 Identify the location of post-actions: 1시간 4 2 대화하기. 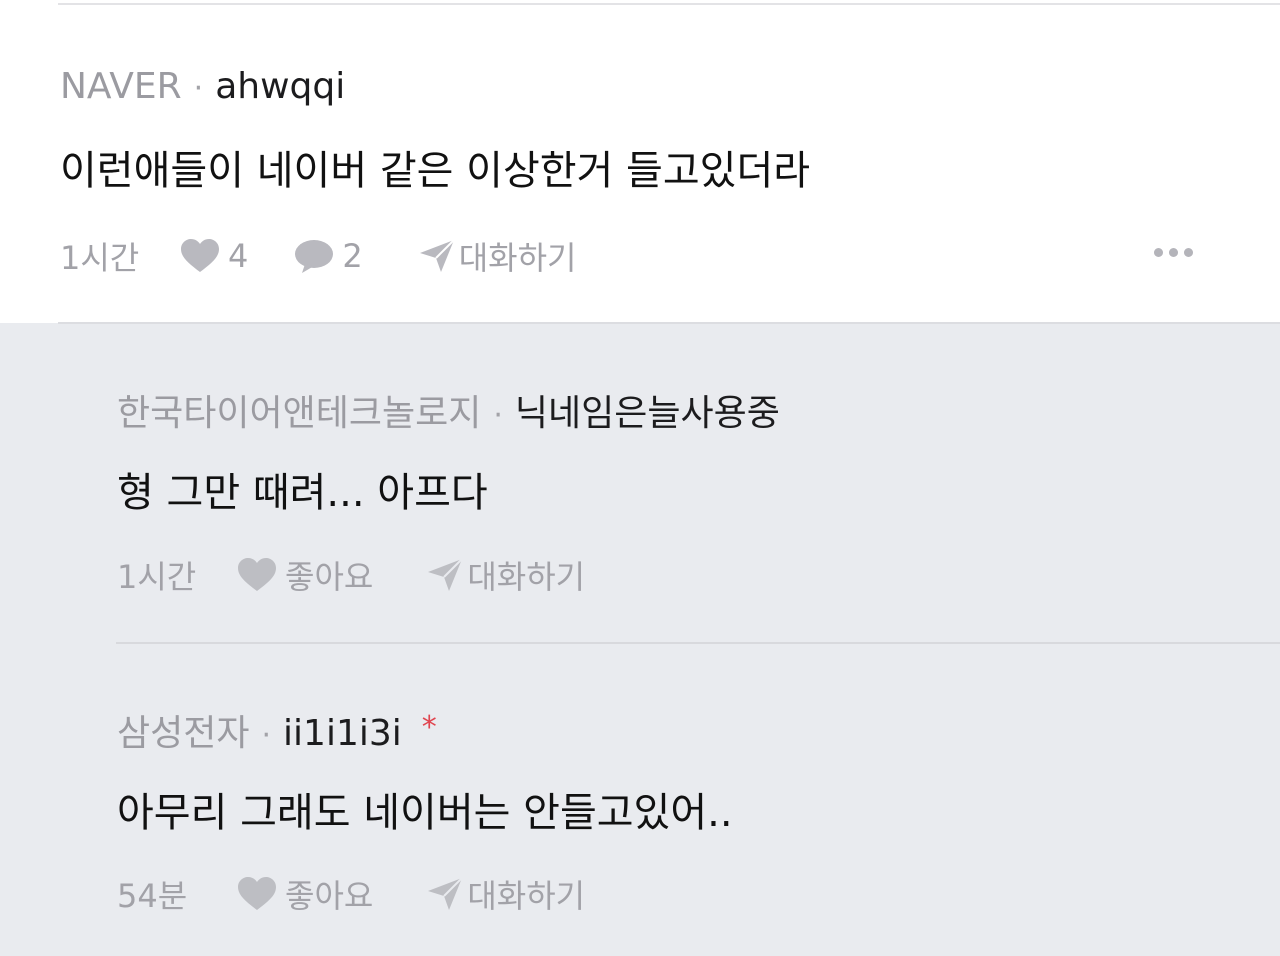
(318, 256).